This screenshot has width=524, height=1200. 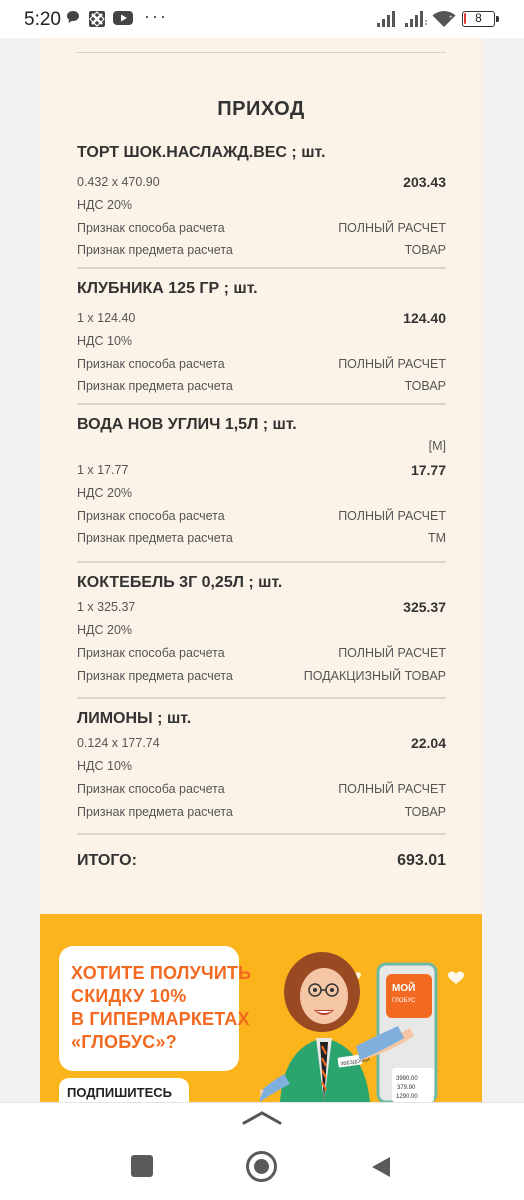 What do you see at coordinates (156, 16) in the screenshot?
I see `more-dots-icon: ···` at bounding box center [156, 16].